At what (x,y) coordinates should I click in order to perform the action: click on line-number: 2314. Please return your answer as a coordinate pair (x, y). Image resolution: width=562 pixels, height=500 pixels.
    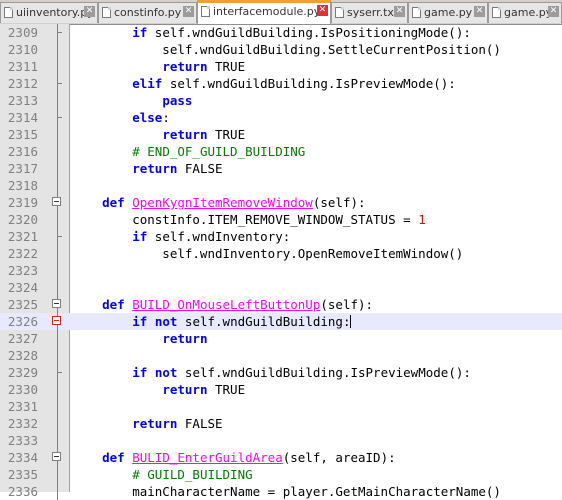
    Looking at the image, I should click on (22, 117).